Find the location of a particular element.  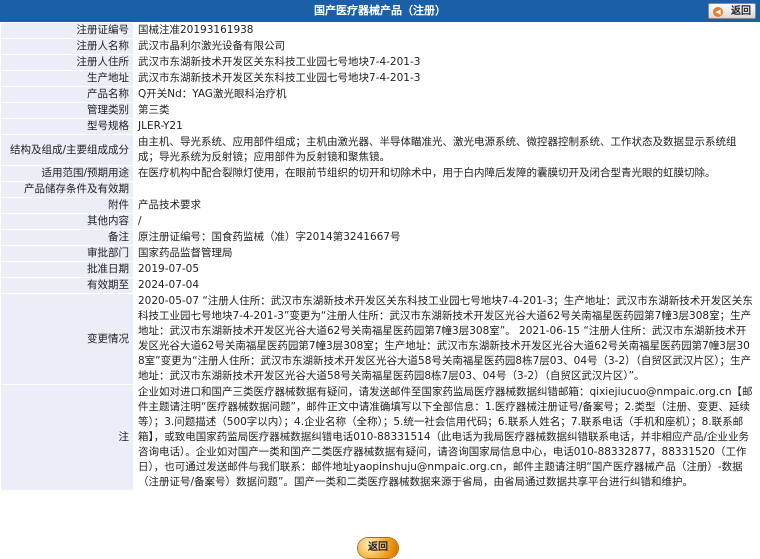

field-value: 武汉市晶利尔激光设备有限公司 is located at coordinates (446, 46).